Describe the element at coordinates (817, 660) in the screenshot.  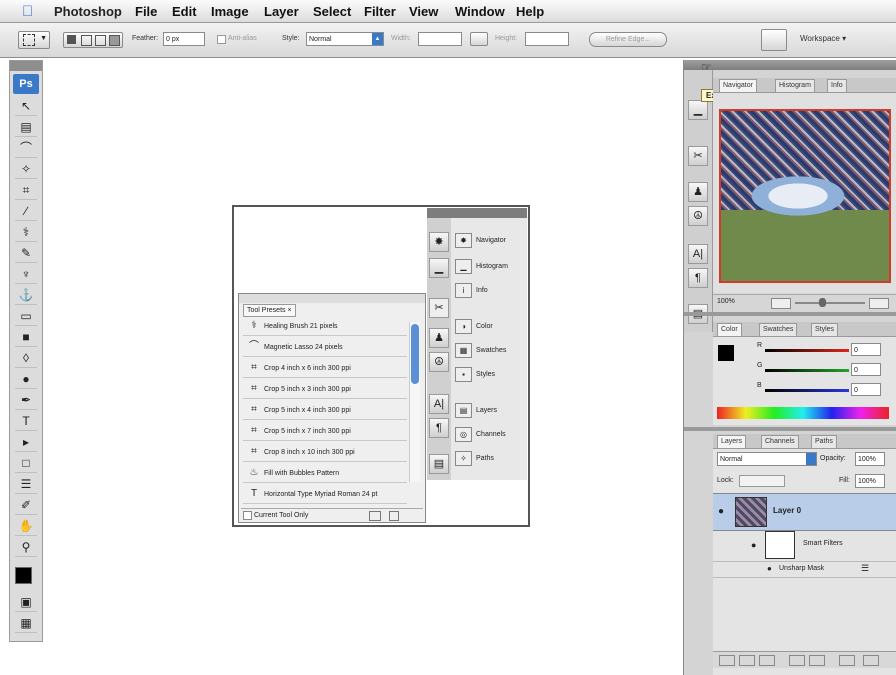
I see `group-icon` at that location.